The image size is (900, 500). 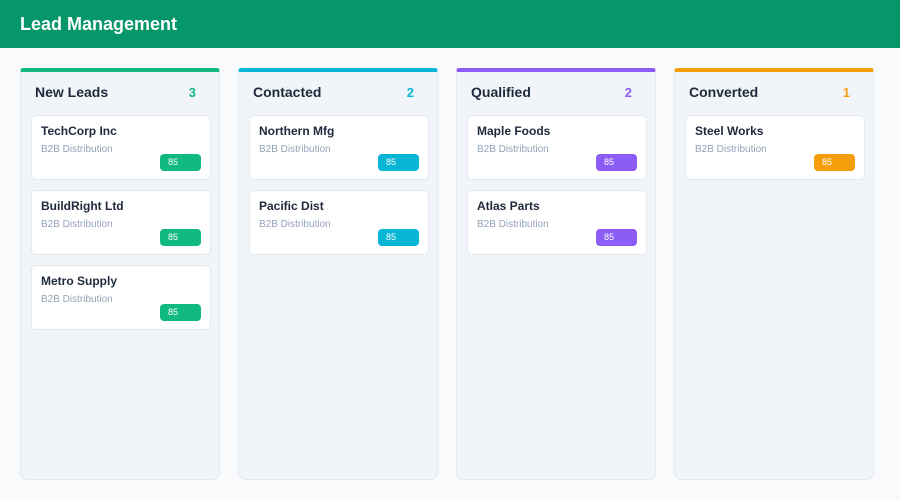 I want to click on lead-name: Maple Foods, so click(x=514, y=131).